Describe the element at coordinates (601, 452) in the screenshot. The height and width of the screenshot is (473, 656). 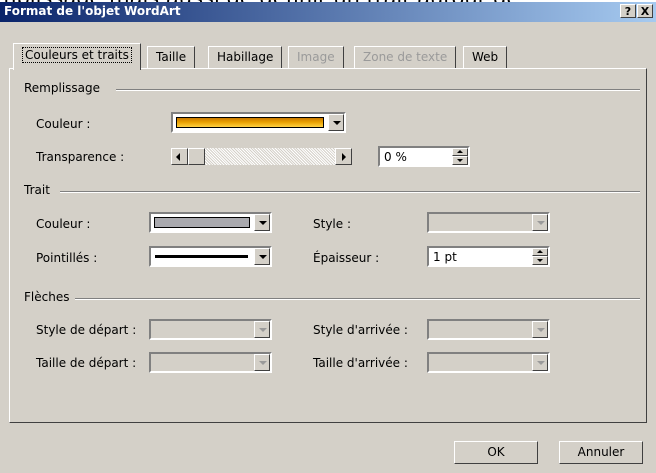
I see `cancel-button: Annuler` at that location.